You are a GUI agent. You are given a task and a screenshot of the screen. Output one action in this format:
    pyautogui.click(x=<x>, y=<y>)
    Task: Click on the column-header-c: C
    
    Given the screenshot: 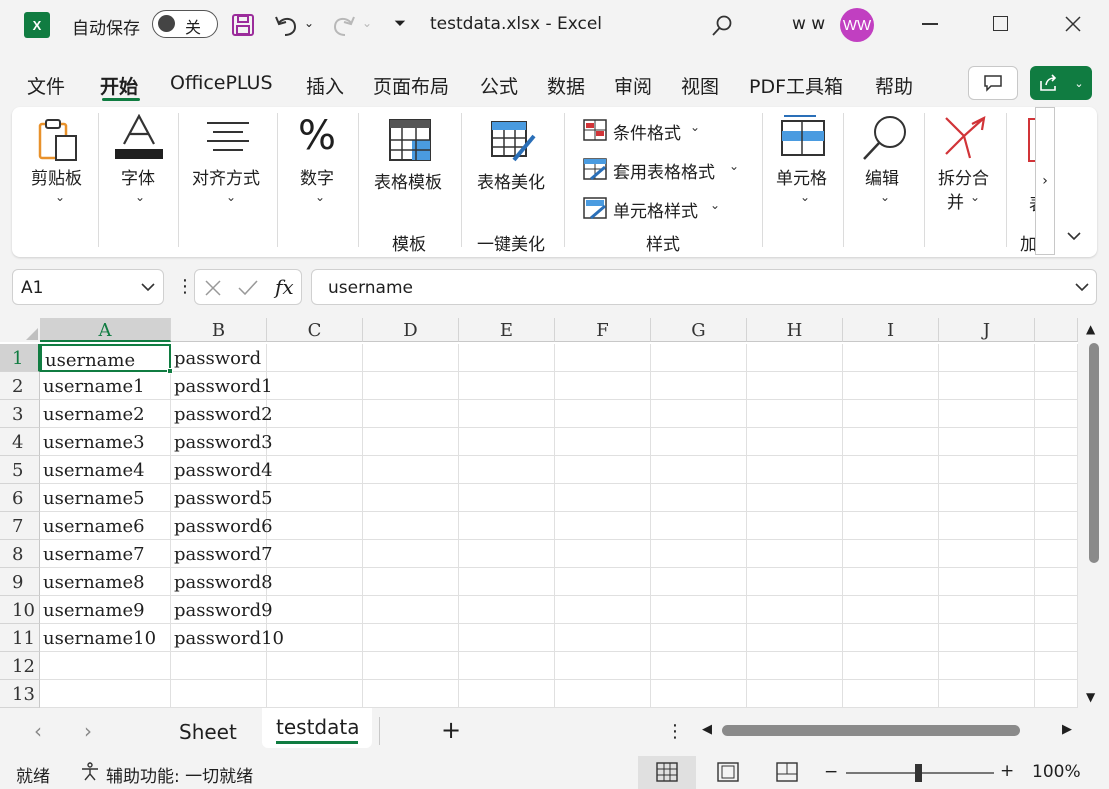 What is the action you would take?
    pyautogui.click(x=315, y=330)
    